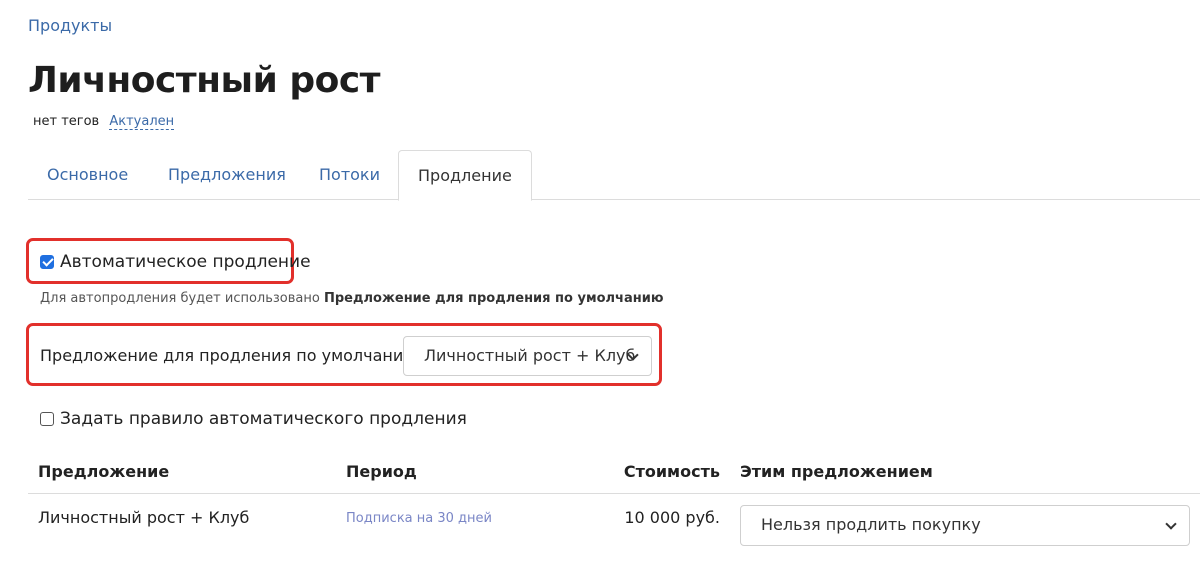 This screenshot has height=571, width=1200. What do you see at coordinates (87, 175) in the screenshot?
I see `tab-main: Основное` at bounding box center [87, 175].